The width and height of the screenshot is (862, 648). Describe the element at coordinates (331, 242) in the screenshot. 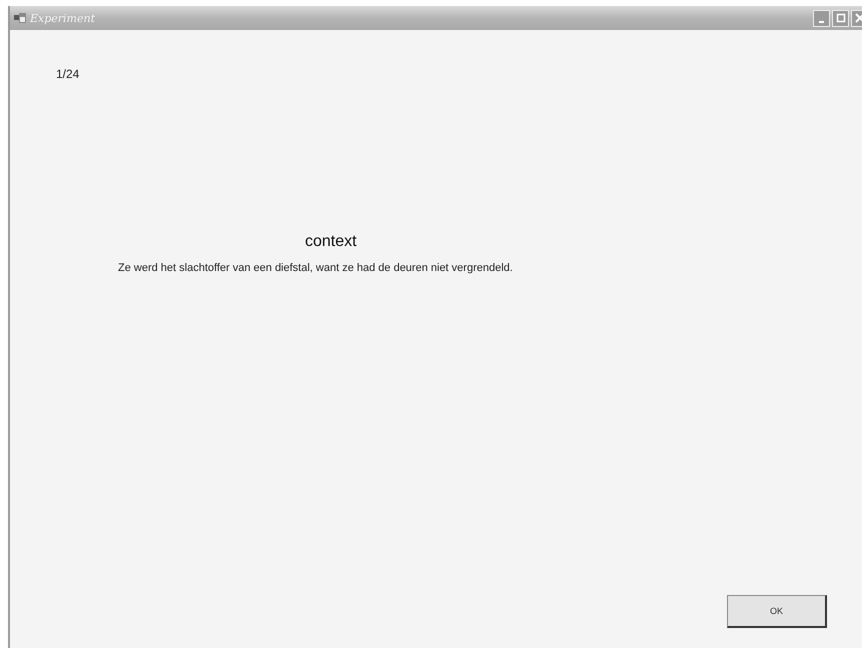

I see `heading: context` at that location.